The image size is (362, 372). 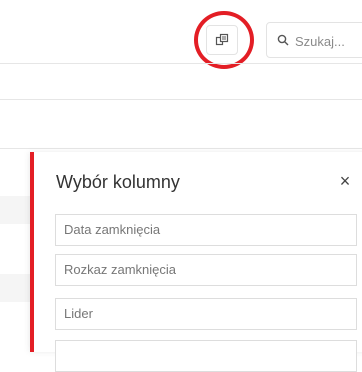 What do you see at coordinates (283, 40) in the screenshot?
I see `search-icon` at bounding box center [283, 40].